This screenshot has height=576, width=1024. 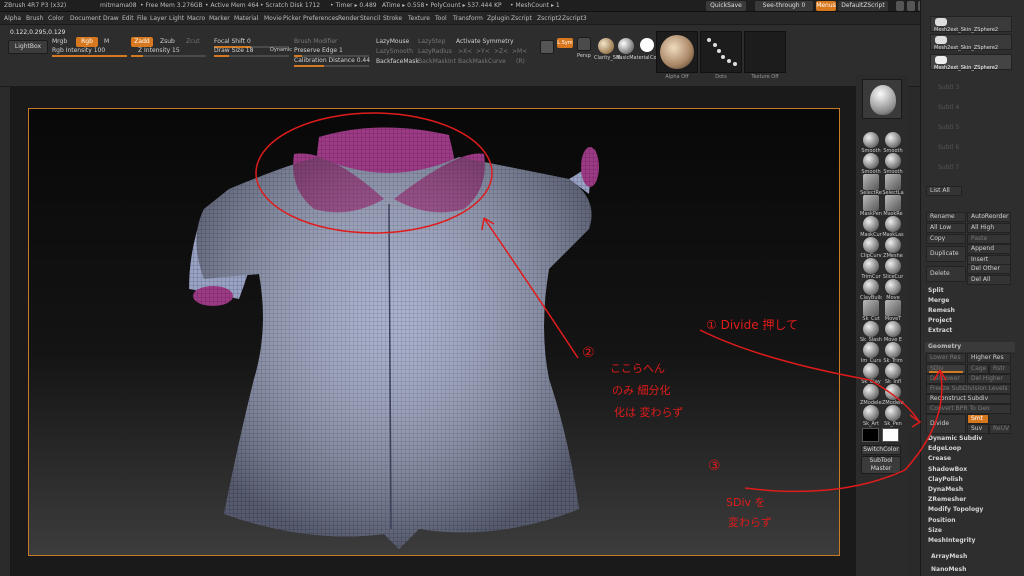 What do you see at coordinates (637, 368) in the screenshot?
I see `annotation-step-2-line1: ここらへん` at bounding box center [637, 368].